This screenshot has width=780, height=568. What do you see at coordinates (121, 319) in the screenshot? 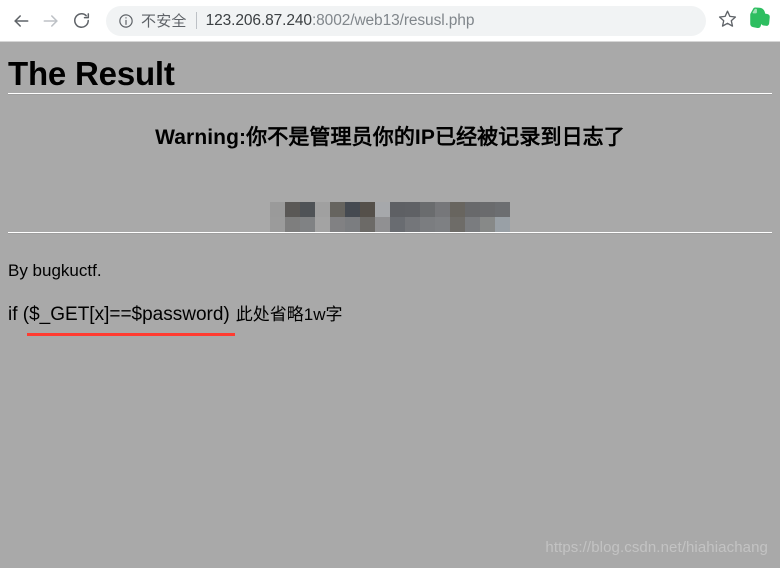
I see `code-snippet: if ($_GET[x]==$password)` at bounding box center [121, 319].